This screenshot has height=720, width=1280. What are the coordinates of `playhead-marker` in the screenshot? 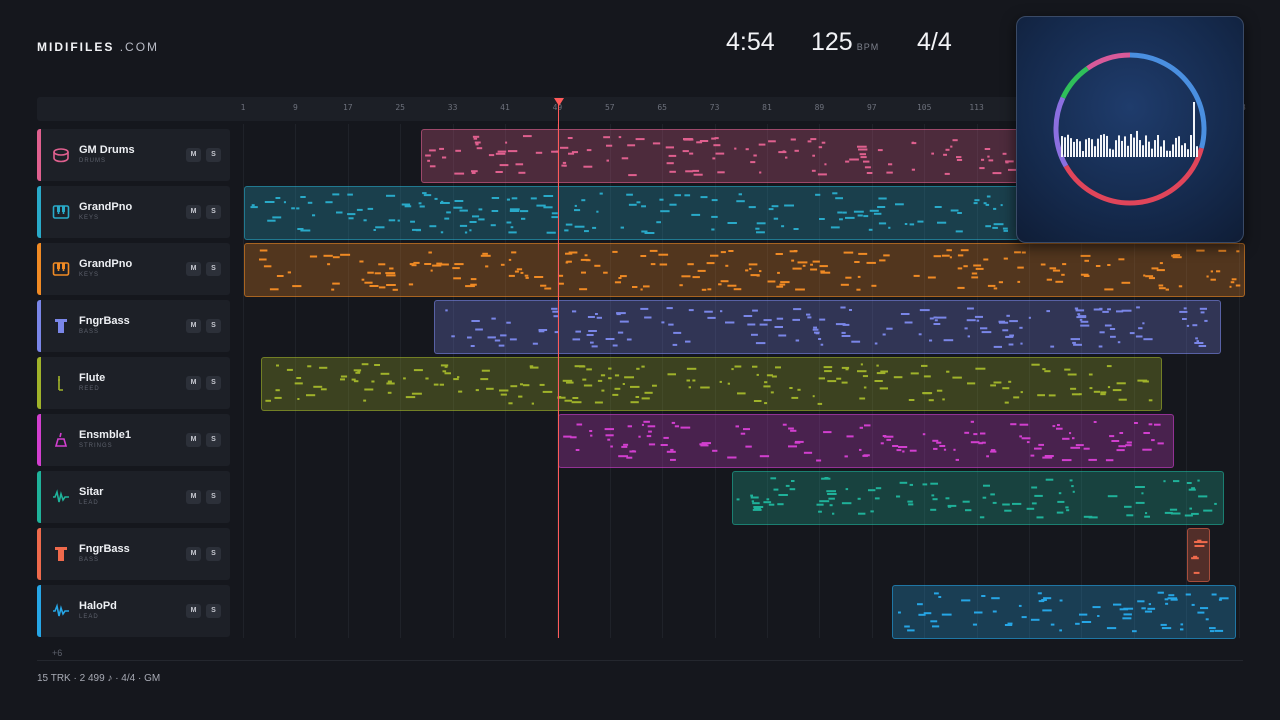 It's located at (559, 102).